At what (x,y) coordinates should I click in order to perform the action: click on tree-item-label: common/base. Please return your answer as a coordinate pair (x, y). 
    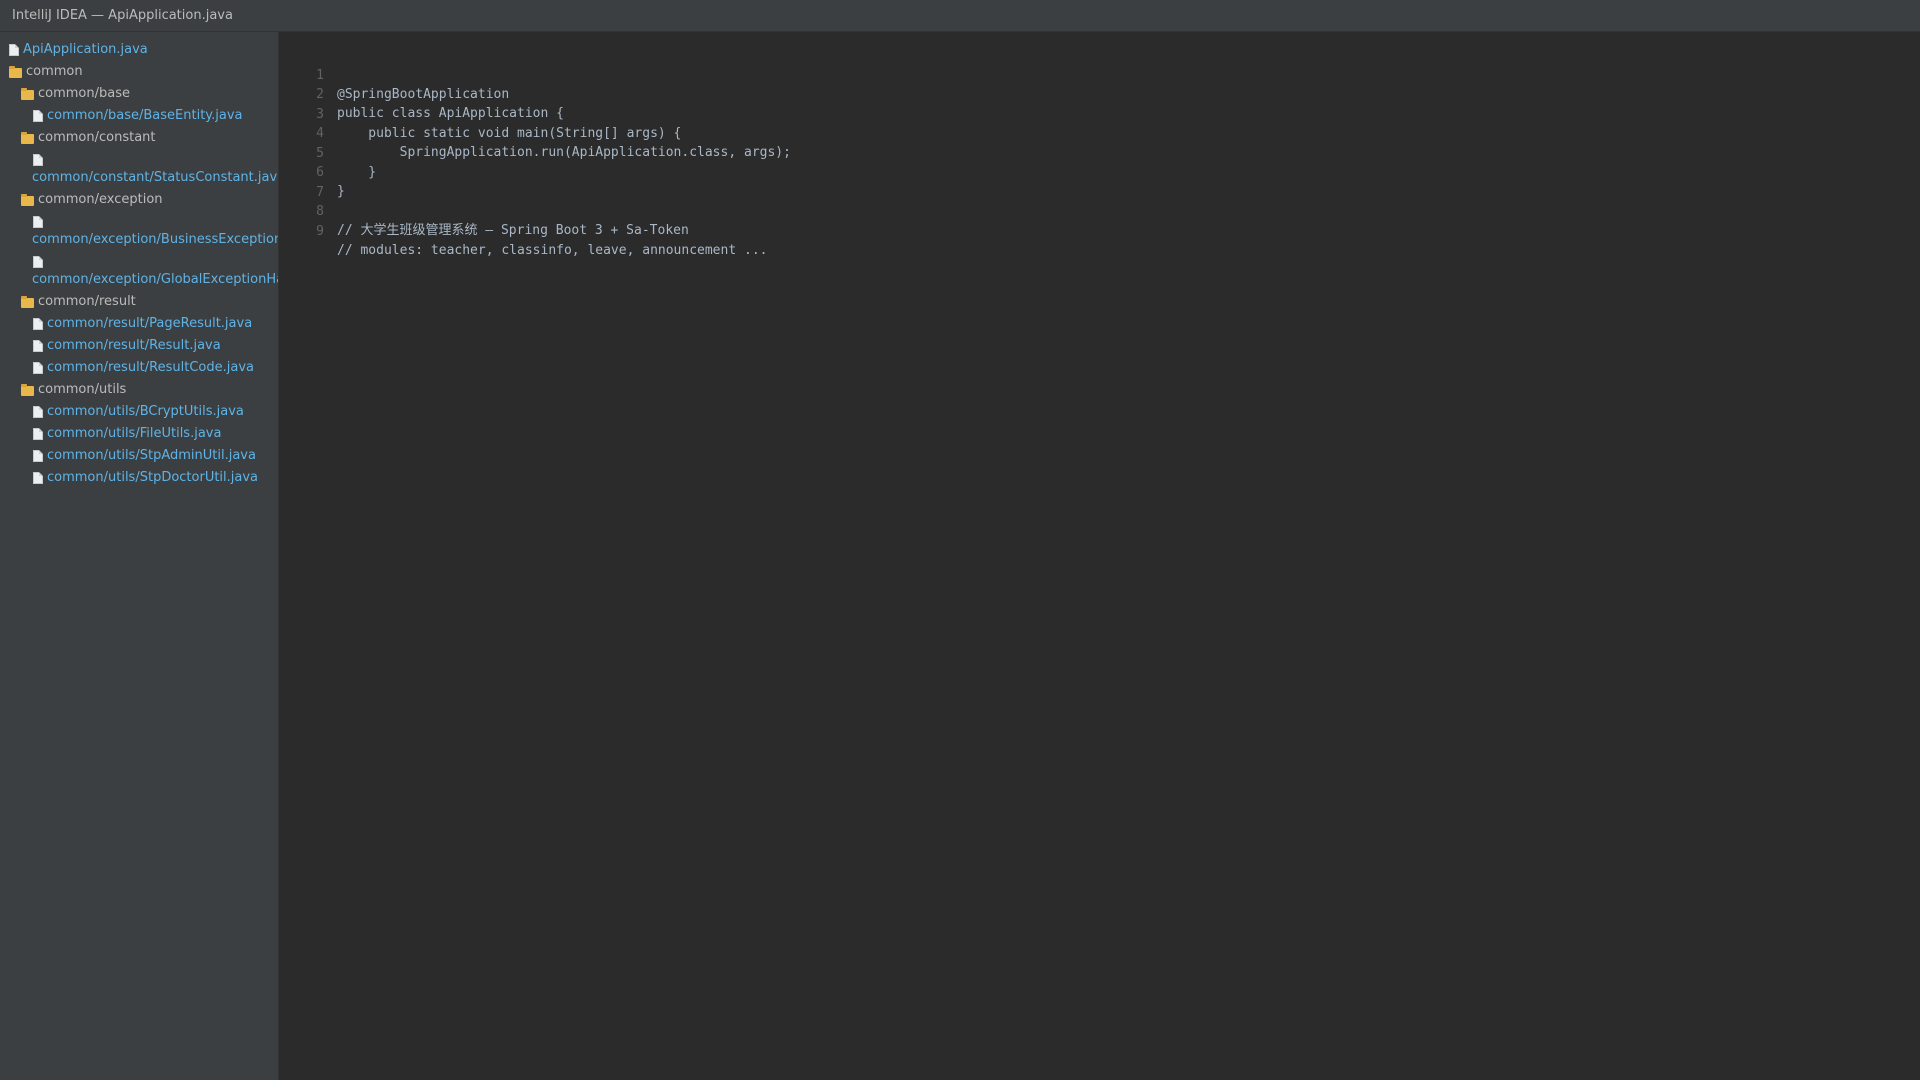
    Looking at the image, I should click on (84, 93).